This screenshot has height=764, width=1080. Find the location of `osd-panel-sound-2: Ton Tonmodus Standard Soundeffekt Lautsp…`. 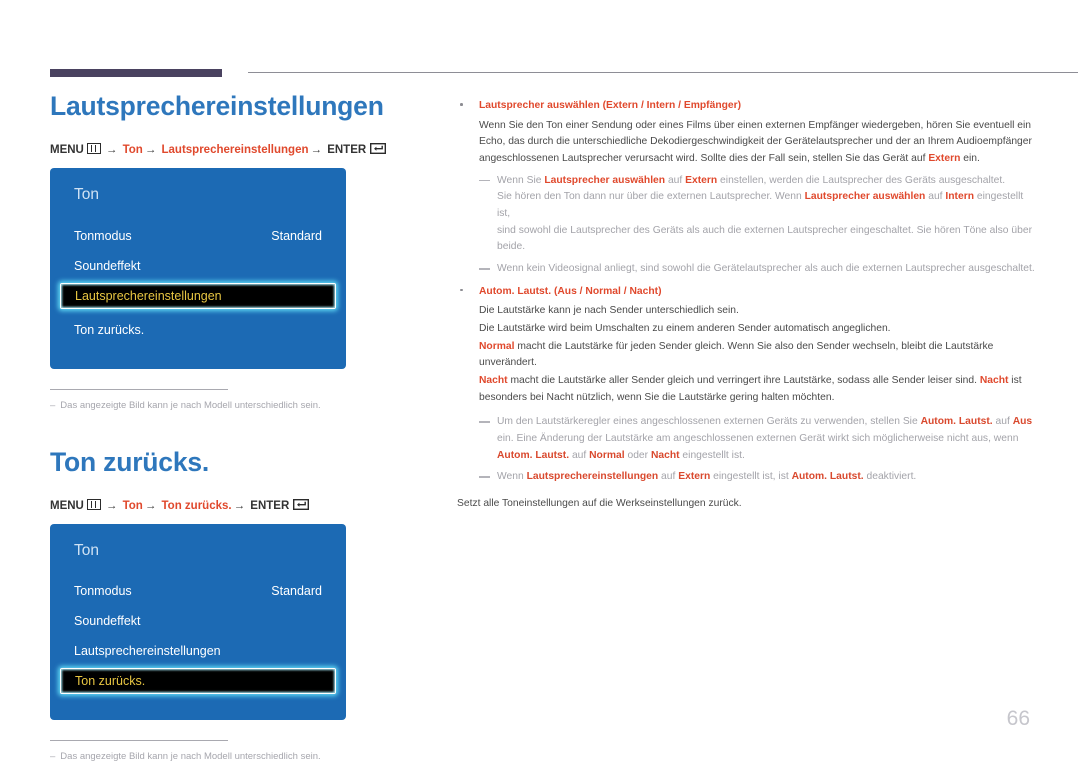

osd-panel-sound-2: Ton Tonmodus Standard Soundeffekt Lautsp… is located at coordinates (198, 622).